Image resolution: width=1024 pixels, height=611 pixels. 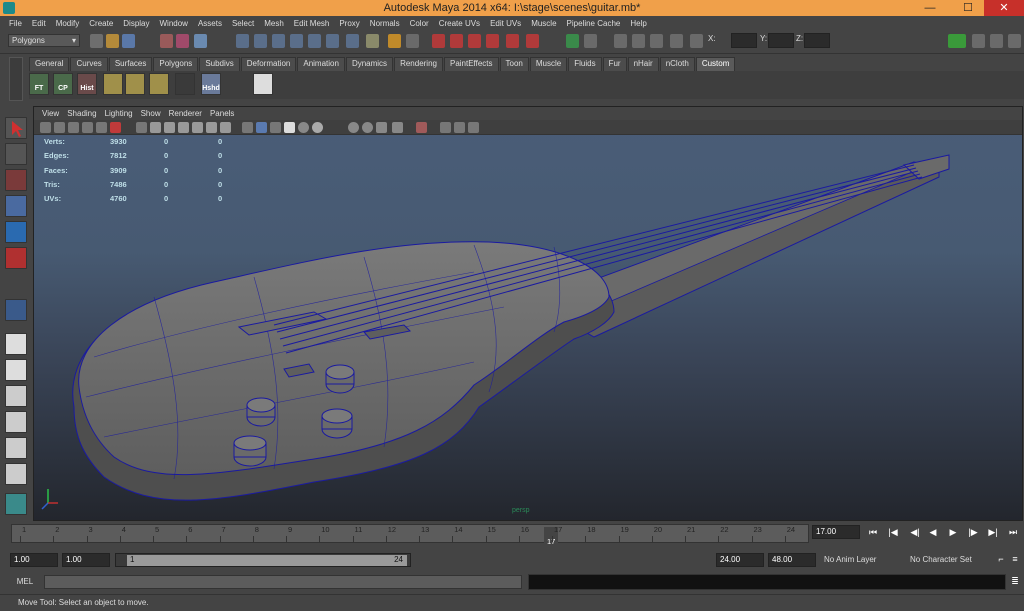 What do you see at coordinates (572, 41) in the screenshot?
I see `construction-history-icon` at bounding box center [572, 41].